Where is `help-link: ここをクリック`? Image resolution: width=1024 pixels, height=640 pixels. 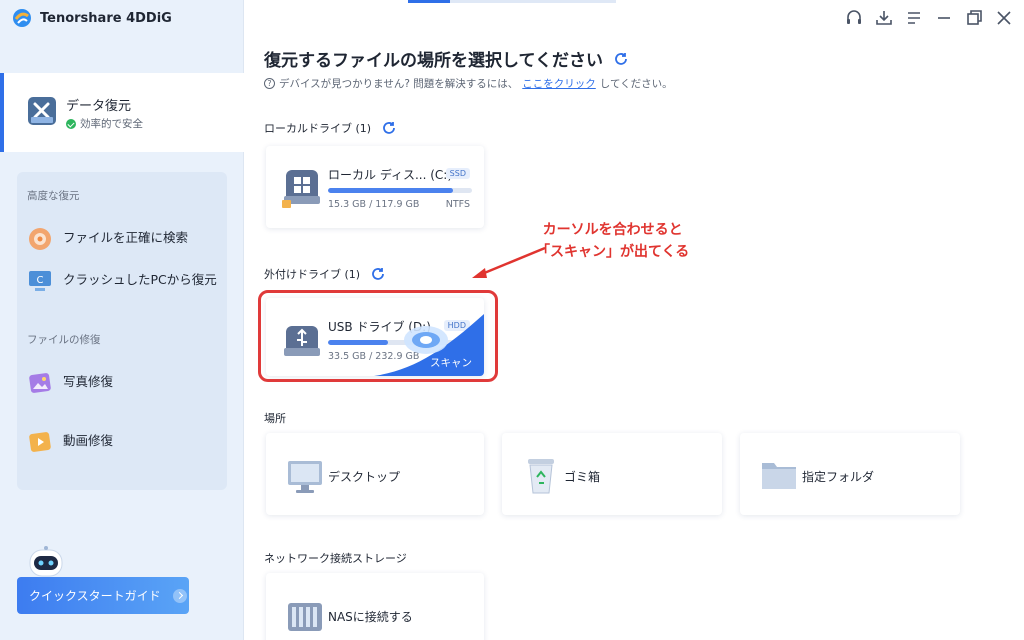 help-link: ここをクリック is located at coordinates (559, 83).